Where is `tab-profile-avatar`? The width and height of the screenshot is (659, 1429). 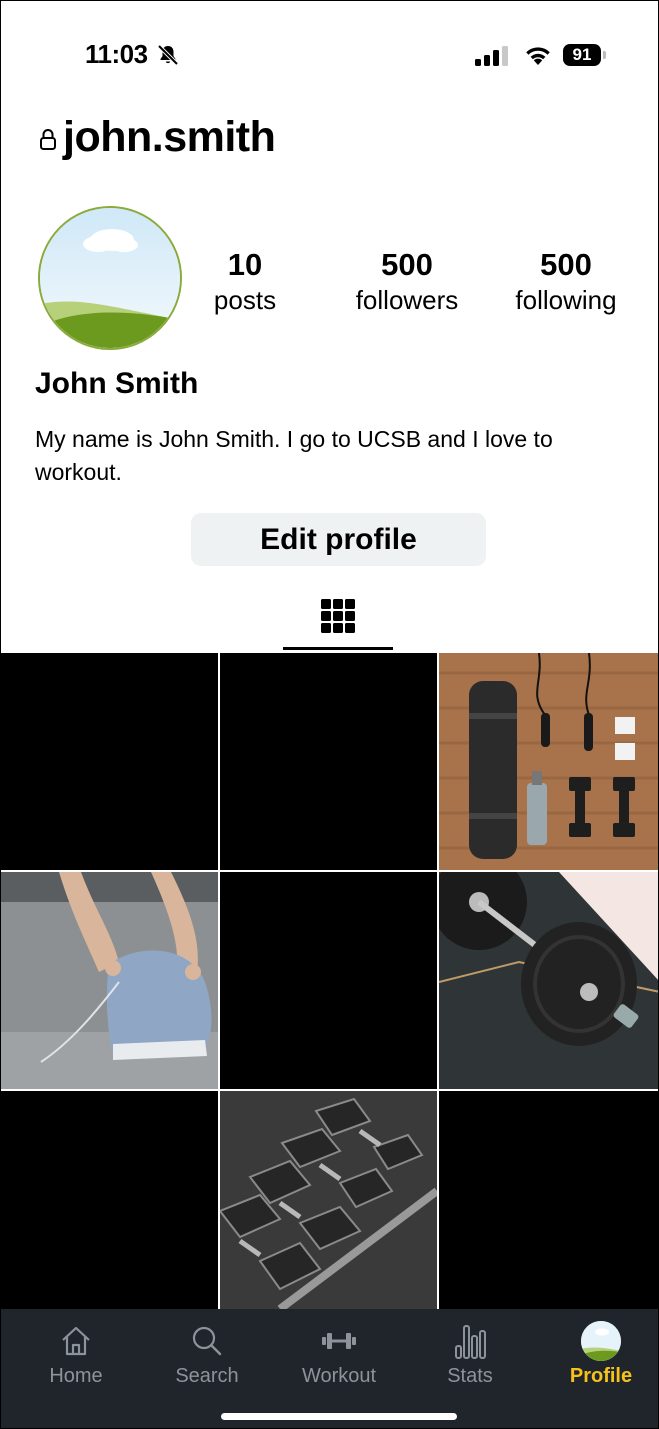
tab-profile-avatar is located at coordinates (601, 1341).